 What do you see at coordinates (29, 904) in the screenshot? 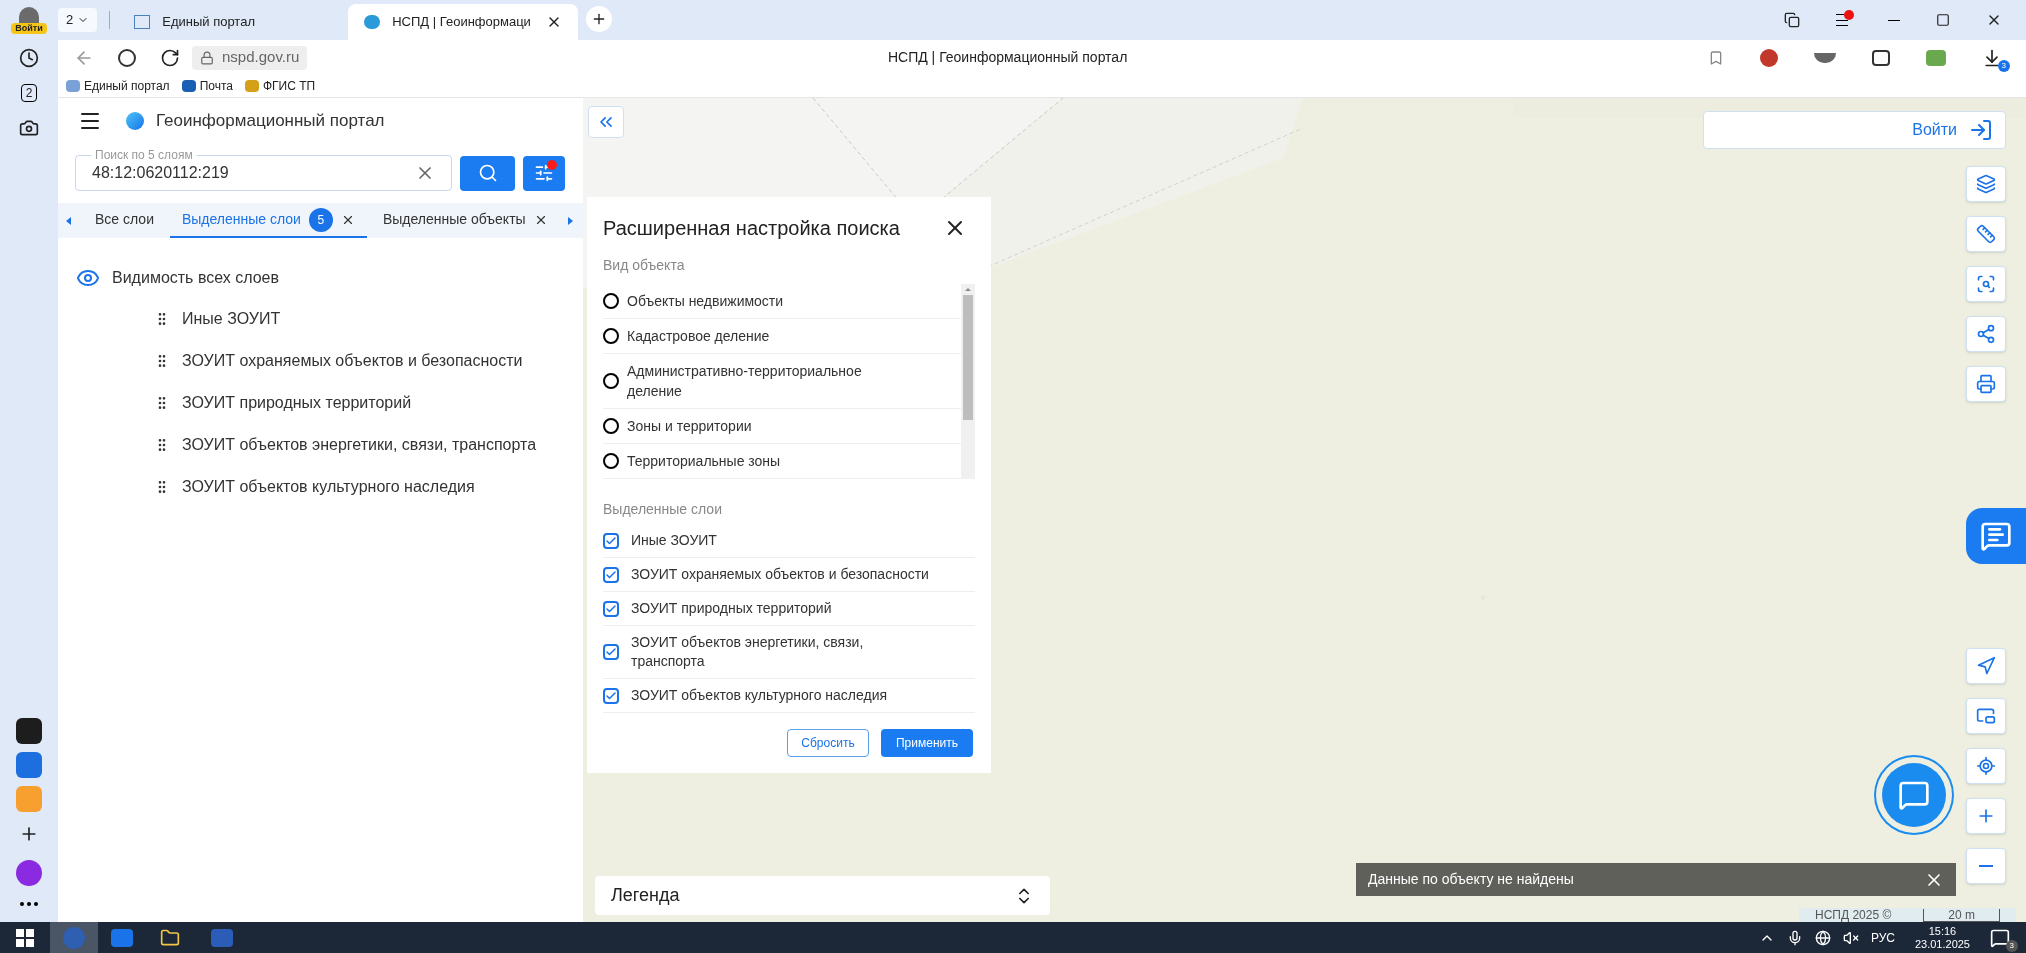
I see `more-icon` at bounding box center [29, 904].